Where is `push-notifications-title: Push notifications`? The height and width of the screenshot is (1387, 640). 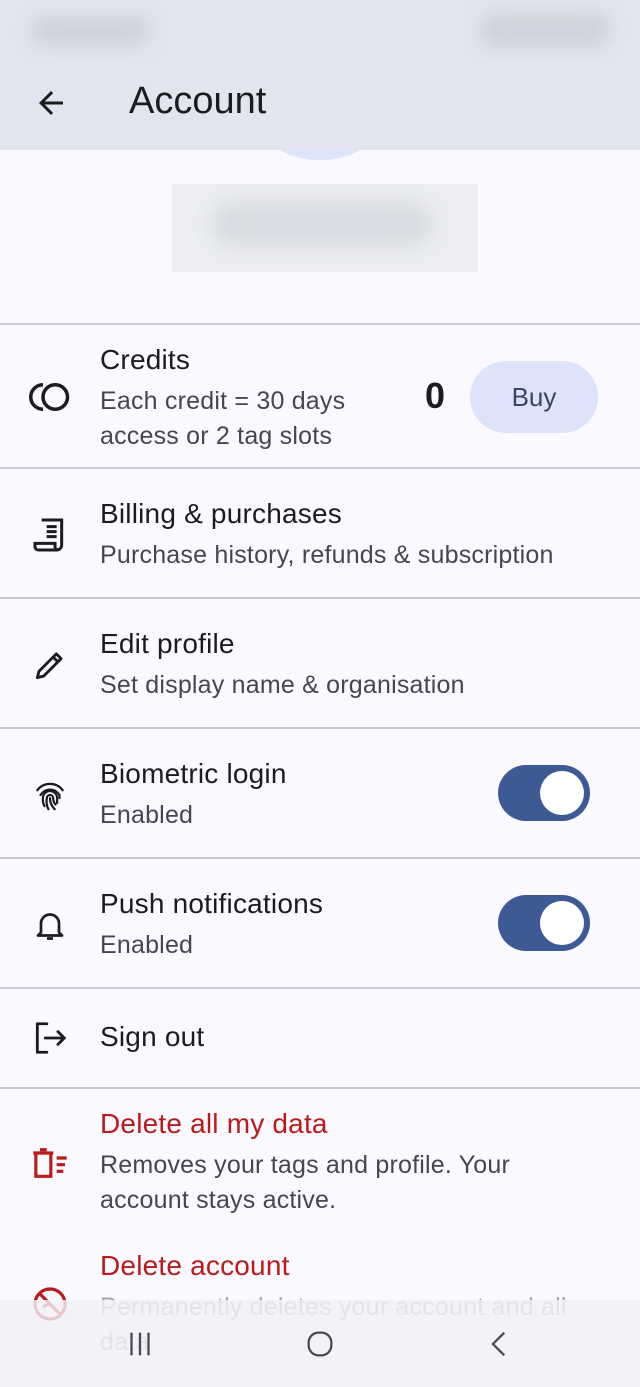
push-notifications-title: Push notifications is located at coordinates (212, 903).